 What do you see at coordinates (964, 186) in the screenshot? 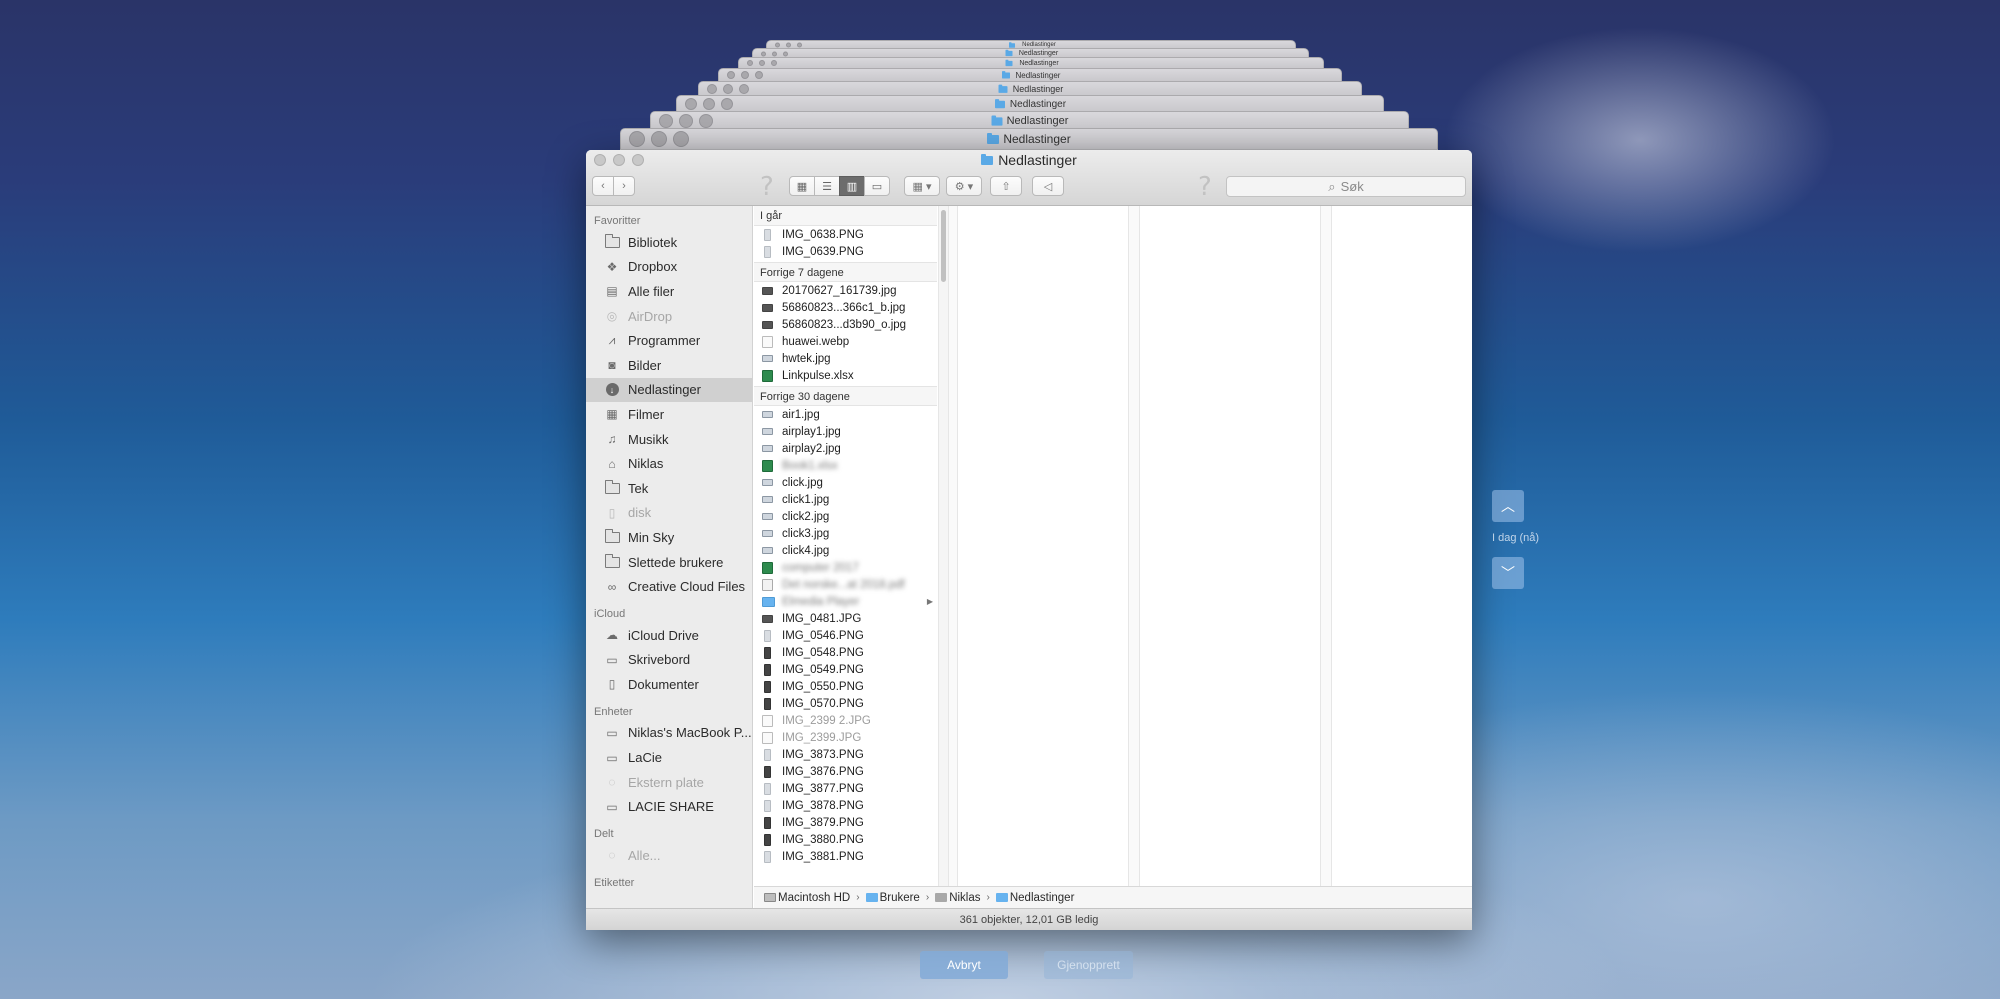
I see `action-button: ⚙ ▾` at bounding box center [964, 186].